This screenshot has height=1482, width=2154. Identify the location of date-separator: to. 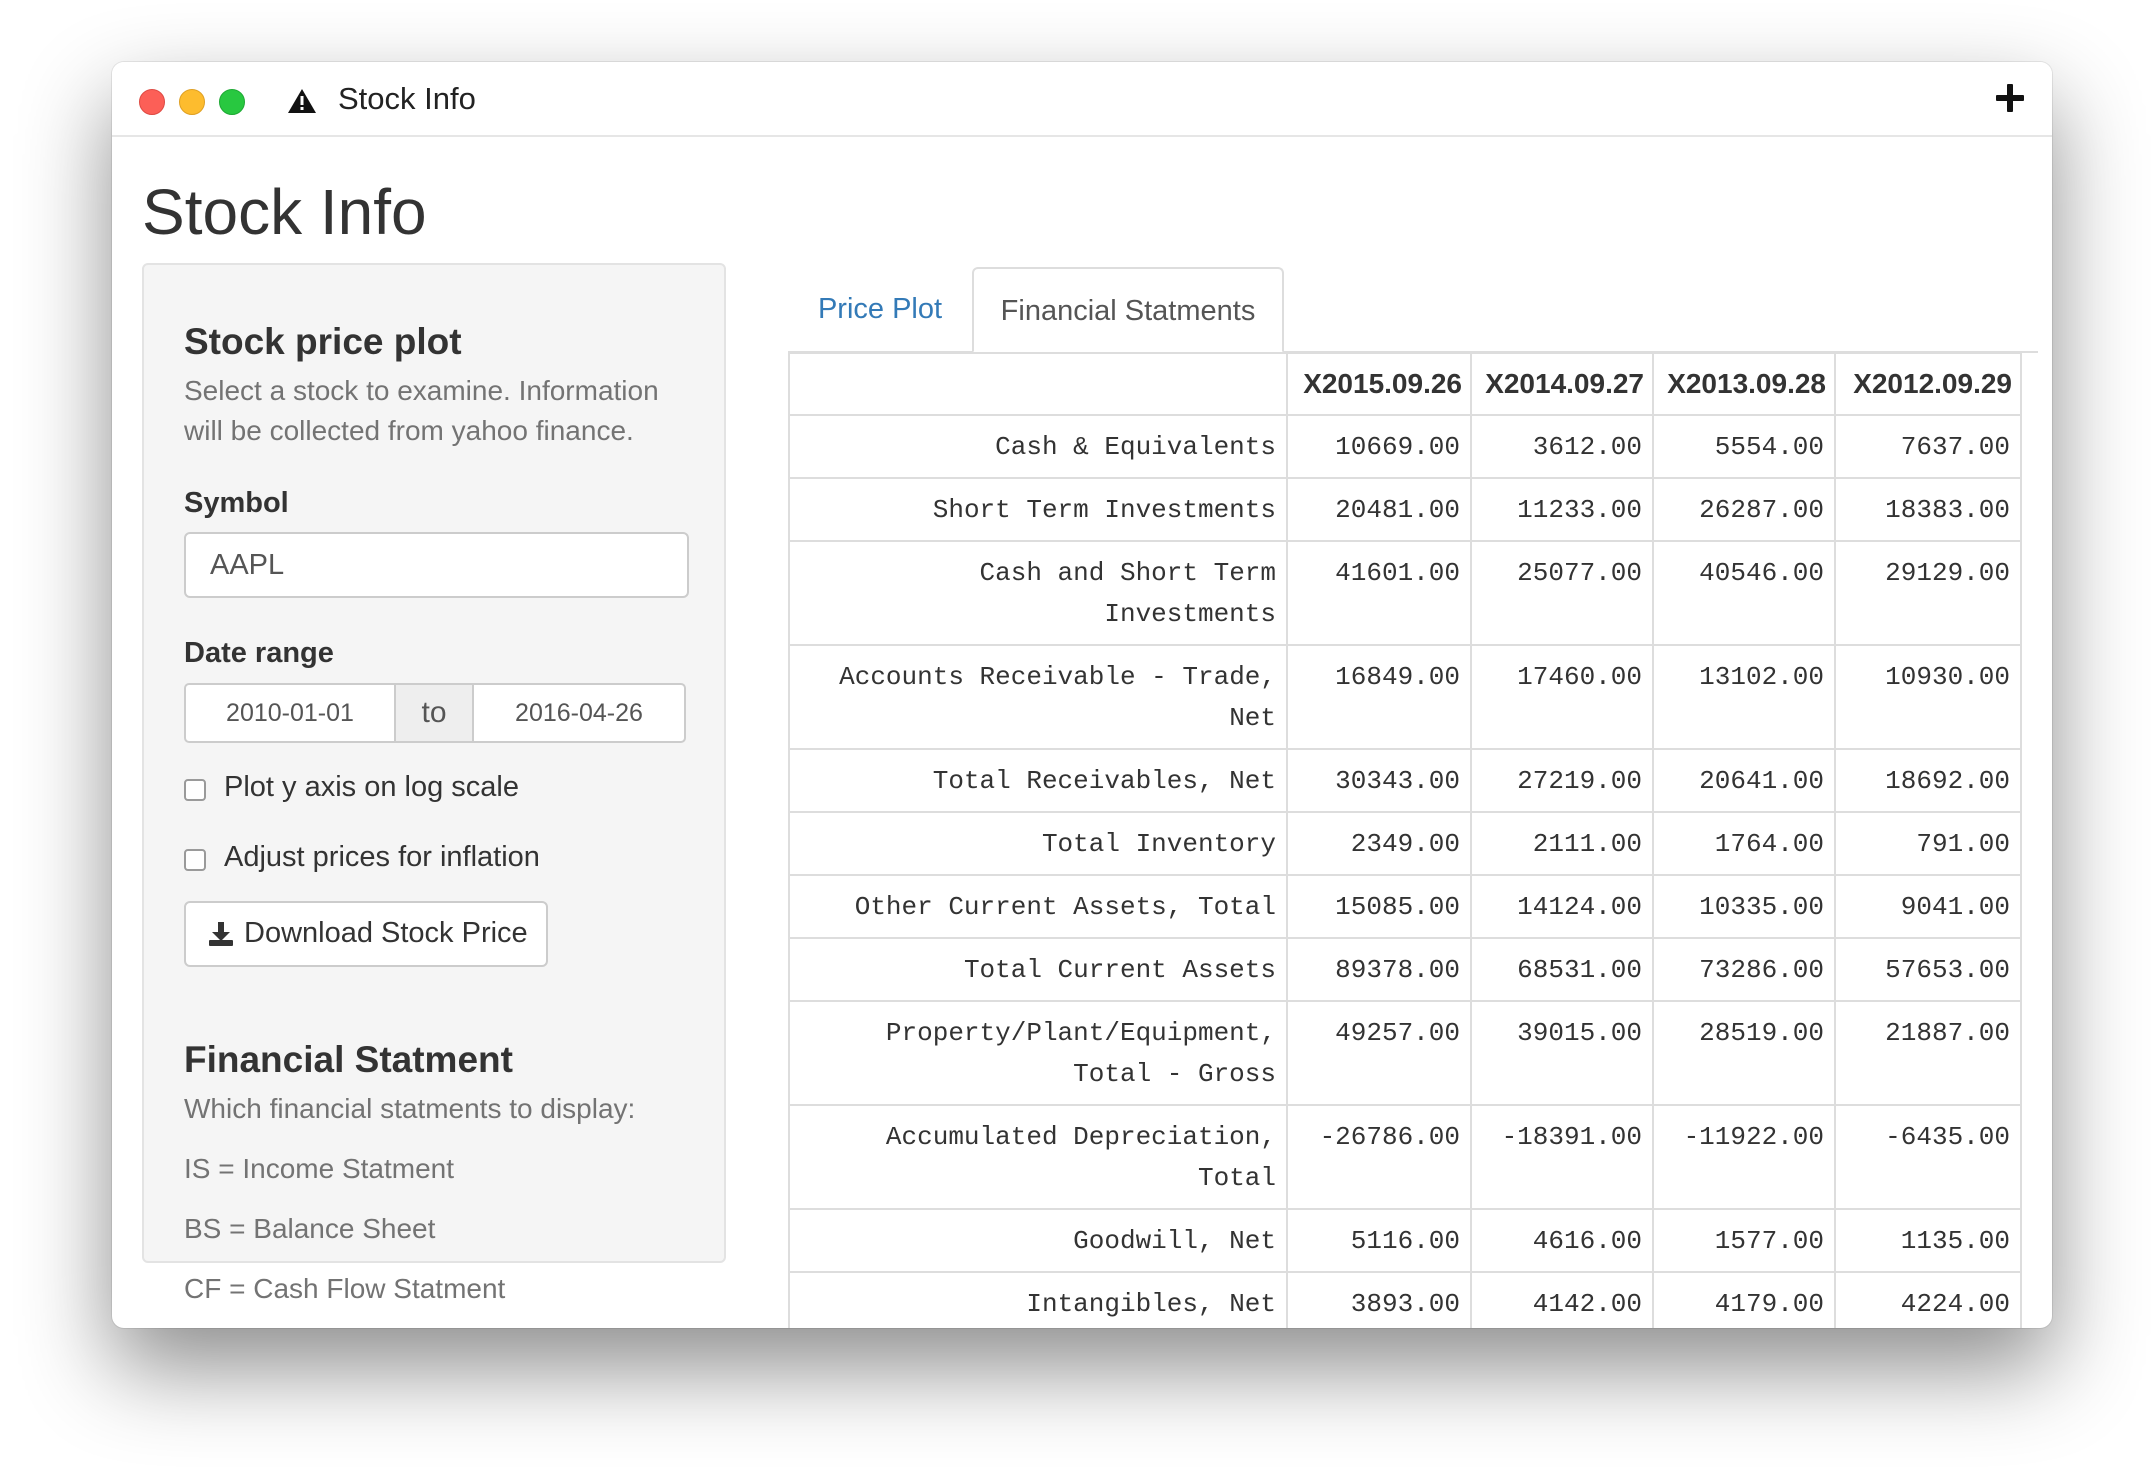
(434, 713).